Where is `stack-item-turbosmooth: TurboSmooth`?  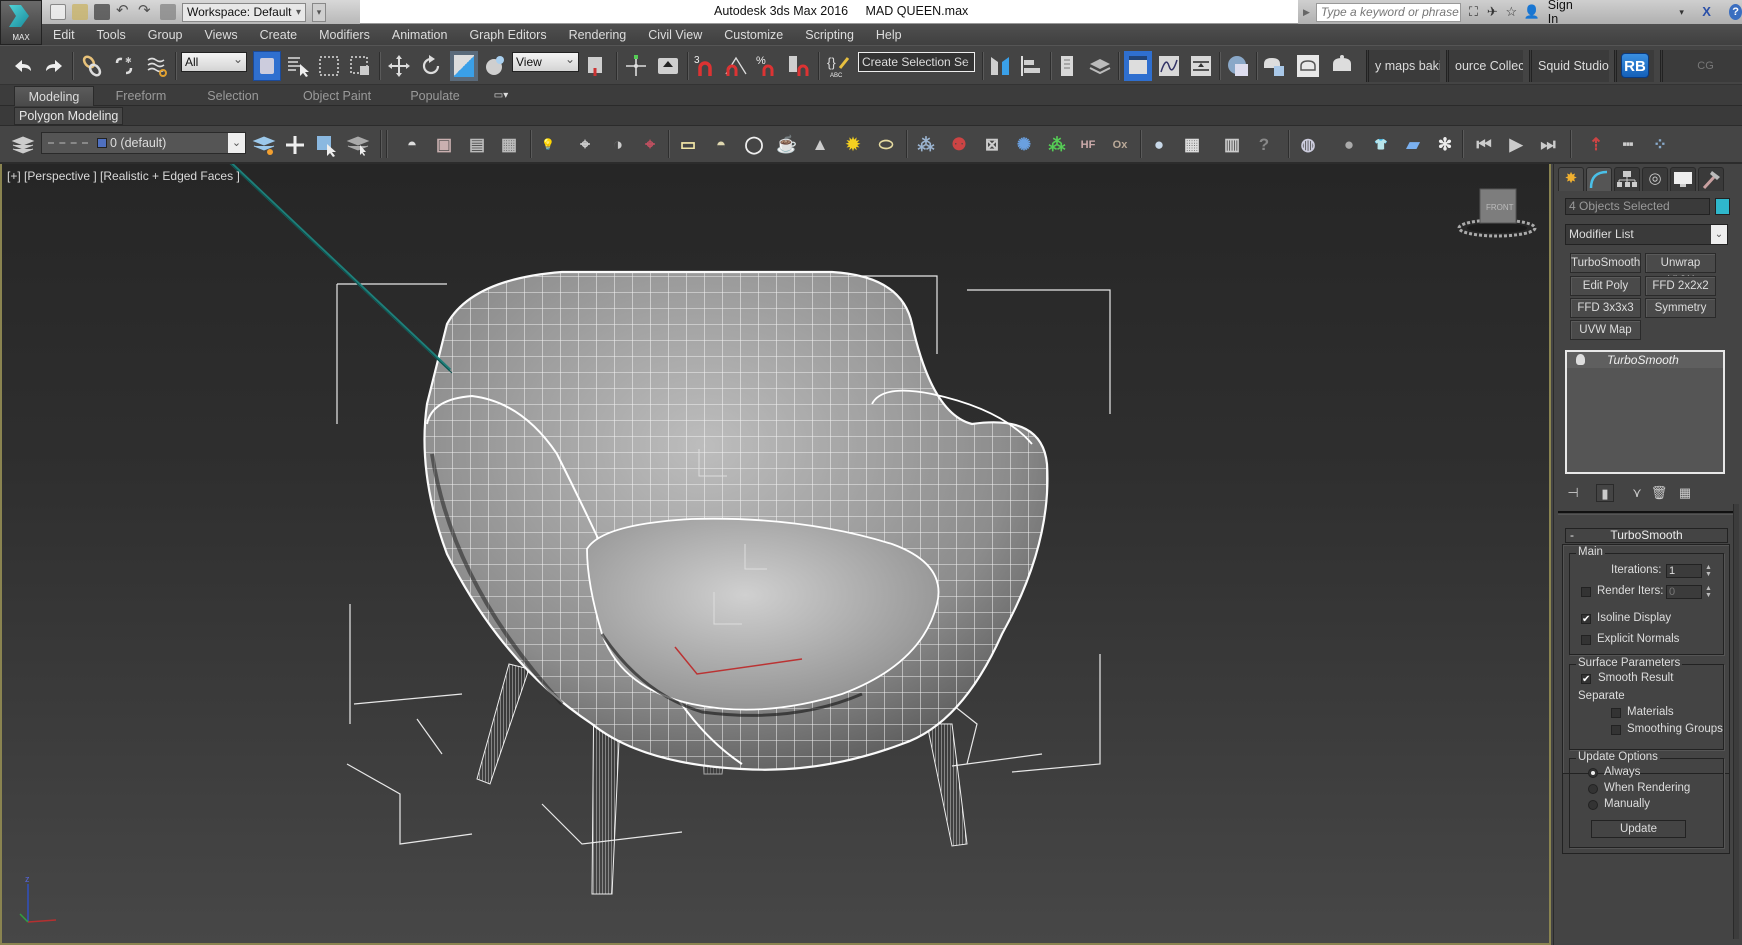 stack-item-turbosmooth: TurboSmooth is located at coordinates (1645, 360).